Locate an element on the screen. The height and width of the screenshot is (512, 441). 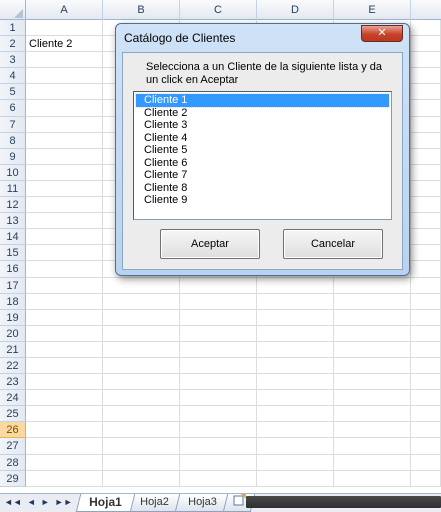
tab-hoja3: Hoja3 is located at coordinates (202, 503).